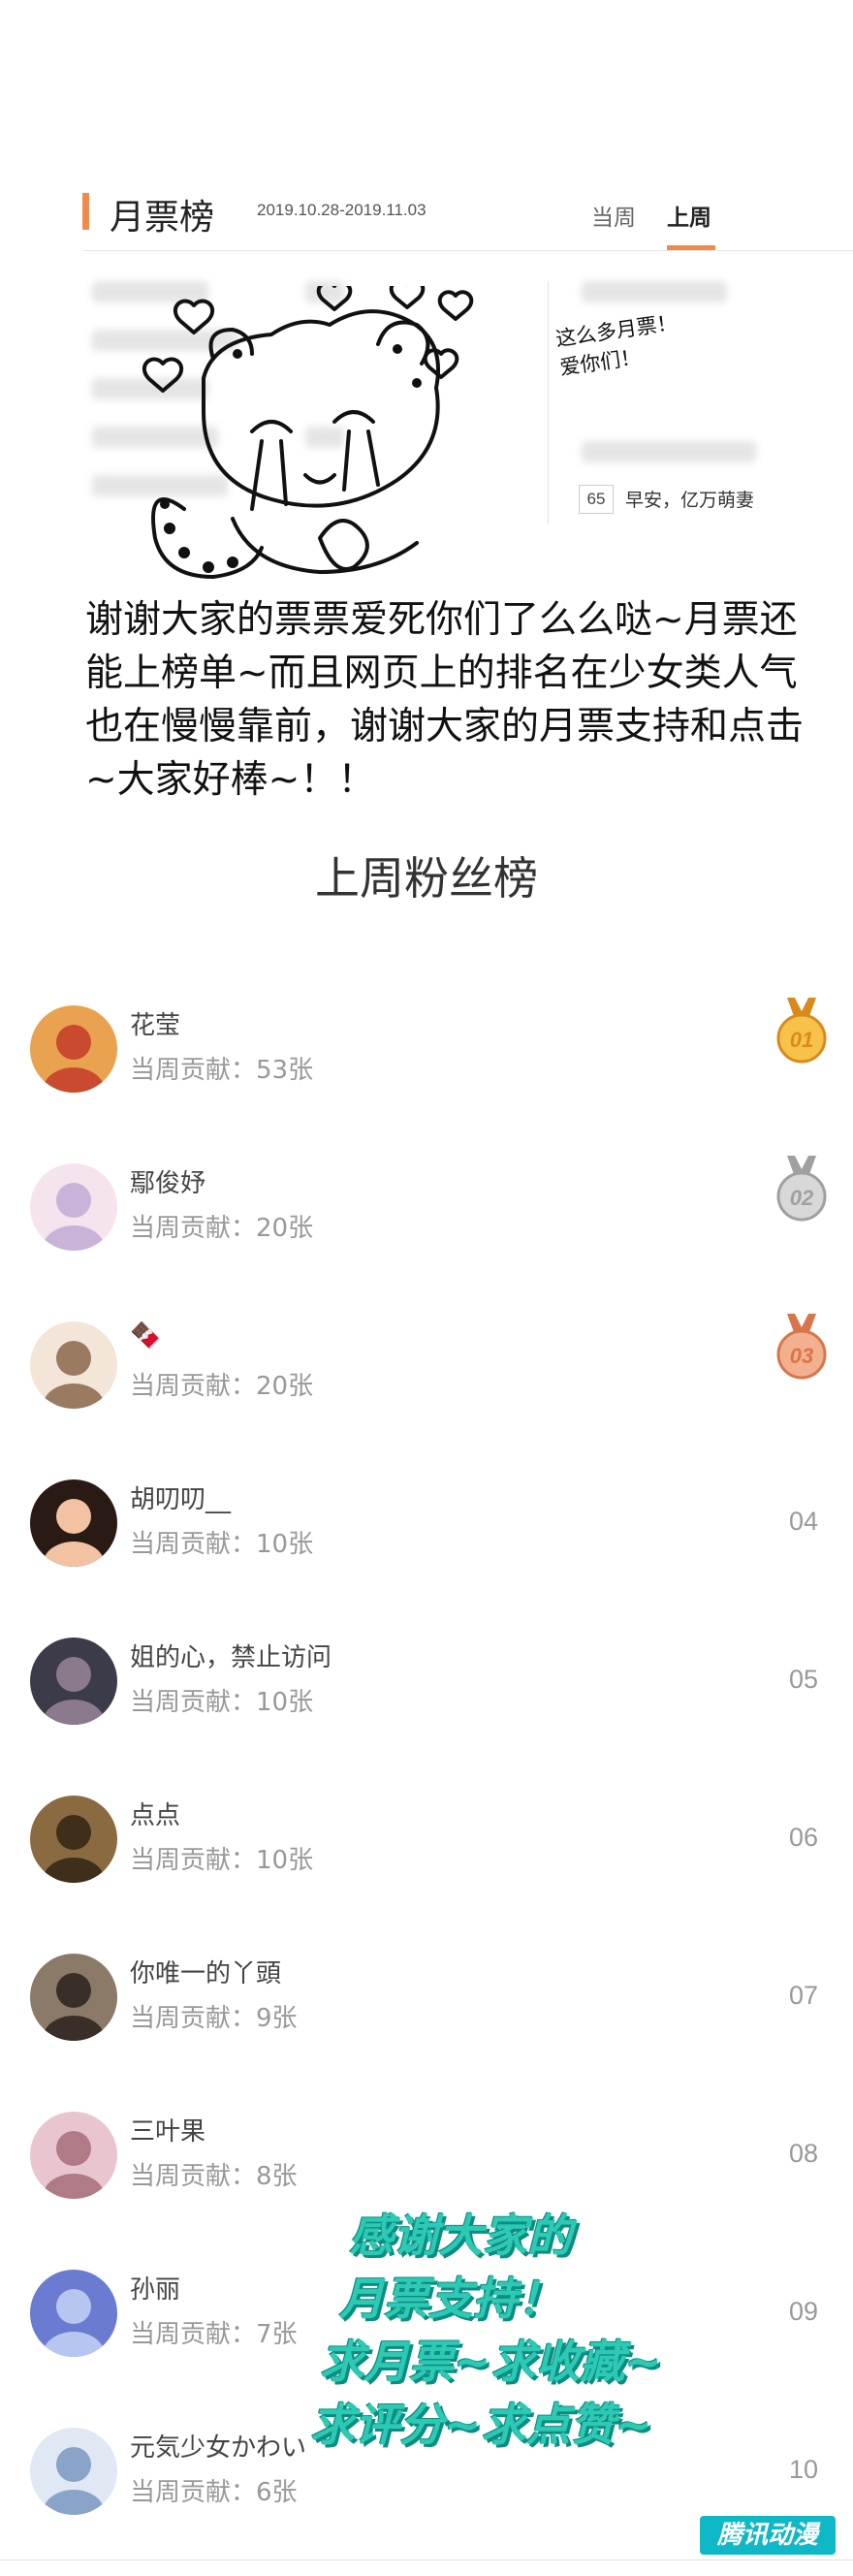 Image resolution: width=853 pixels, height=2576 pixels. I want to click on promo-overlay: 感谢大家的 月票支持！ 求月票~求收藏~ 求评分~求点赞~, so click(518, 2346).